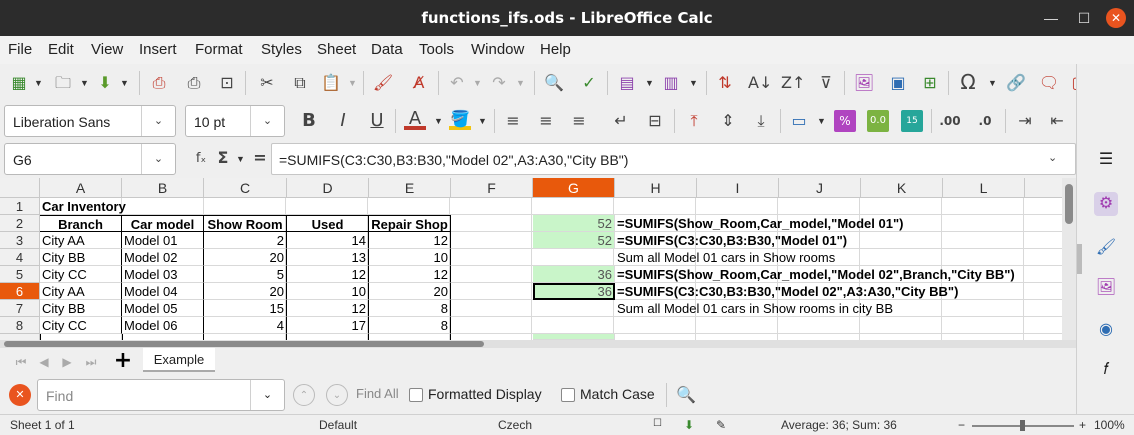 The height and width of the screenshot is (435, 1134). I want to click on menu-sheet: Sheet, so click(336, 49).